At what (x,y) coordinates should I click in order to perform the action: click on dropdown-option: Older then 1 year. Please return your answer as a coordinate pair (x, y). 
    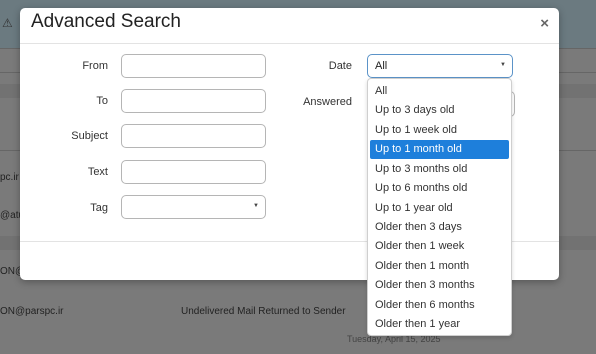
    Looking at the image, I should click on (439, 324).